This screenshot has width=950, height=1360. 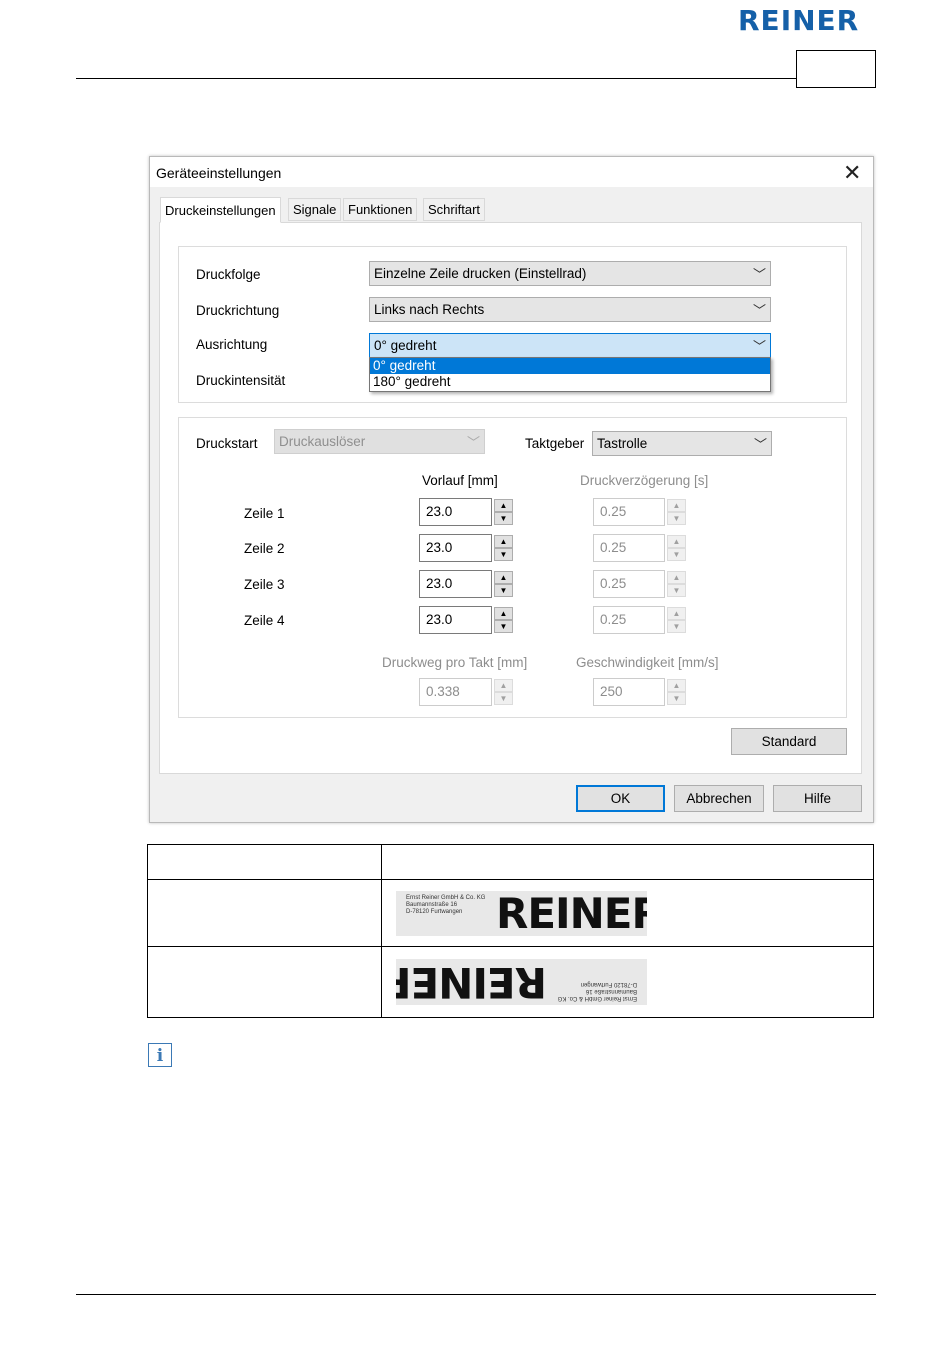 I want to click on druckweg-label: Druckweg pro Takt [mm], so click(x=455, y=662).